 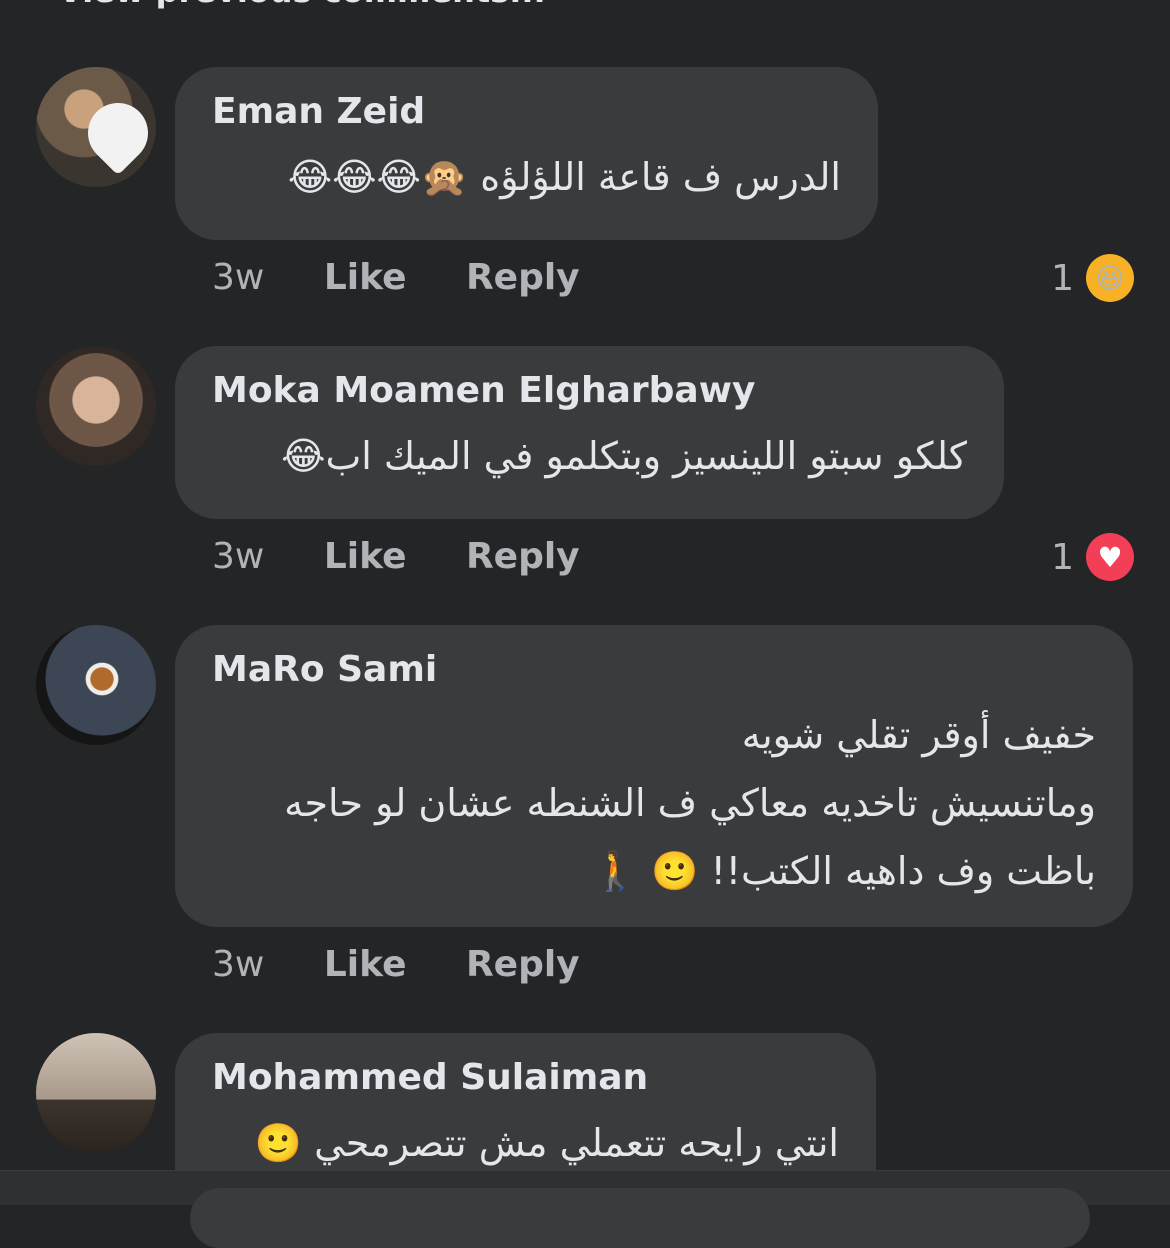 I want to click on haha-icon: 😆, so click(x=1110, y=278).